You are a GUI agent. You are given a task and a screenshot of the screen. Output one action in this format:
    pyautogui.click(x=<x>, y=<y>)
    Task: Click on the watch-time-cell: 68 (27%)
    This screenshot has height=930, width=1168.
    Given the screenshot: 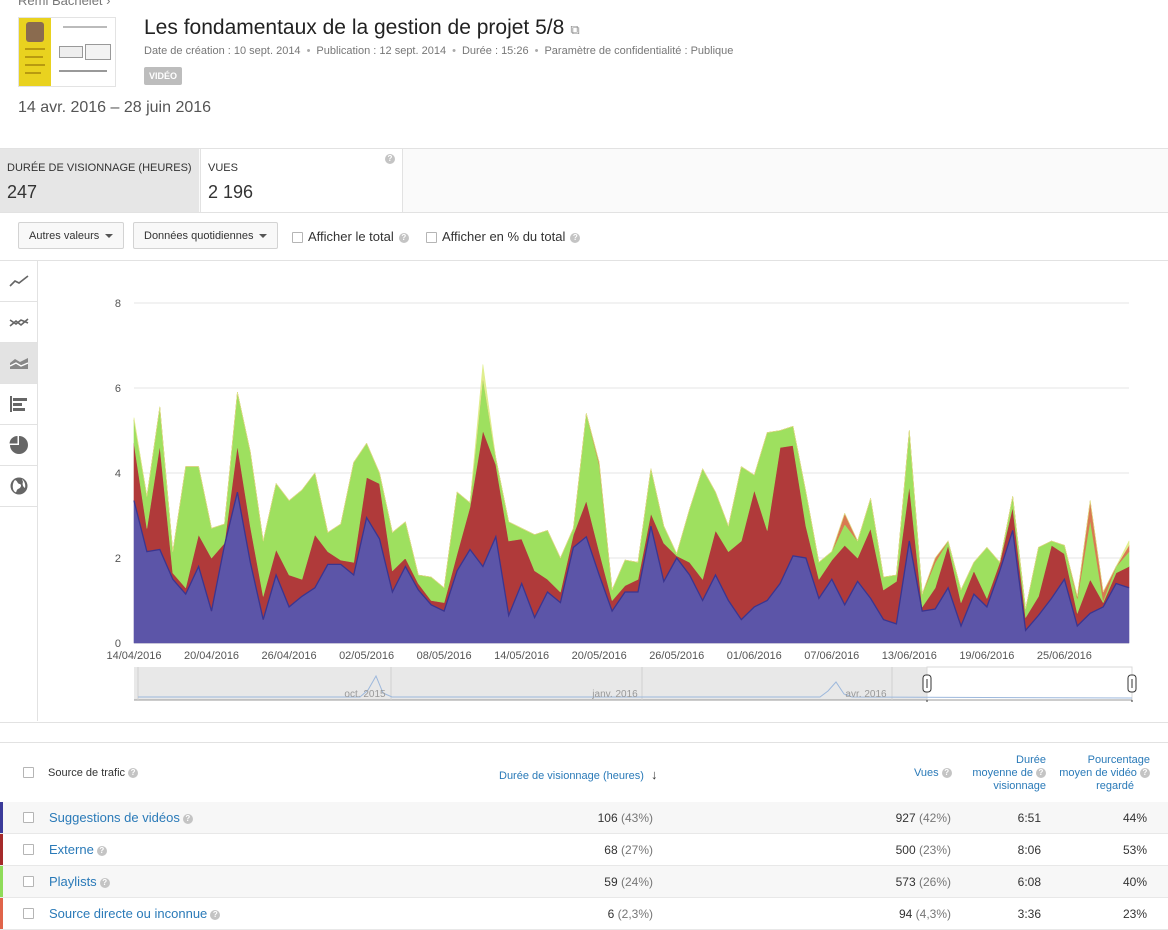 What is the action you would take?
    pyautogui.click(x=628, y=850)
    